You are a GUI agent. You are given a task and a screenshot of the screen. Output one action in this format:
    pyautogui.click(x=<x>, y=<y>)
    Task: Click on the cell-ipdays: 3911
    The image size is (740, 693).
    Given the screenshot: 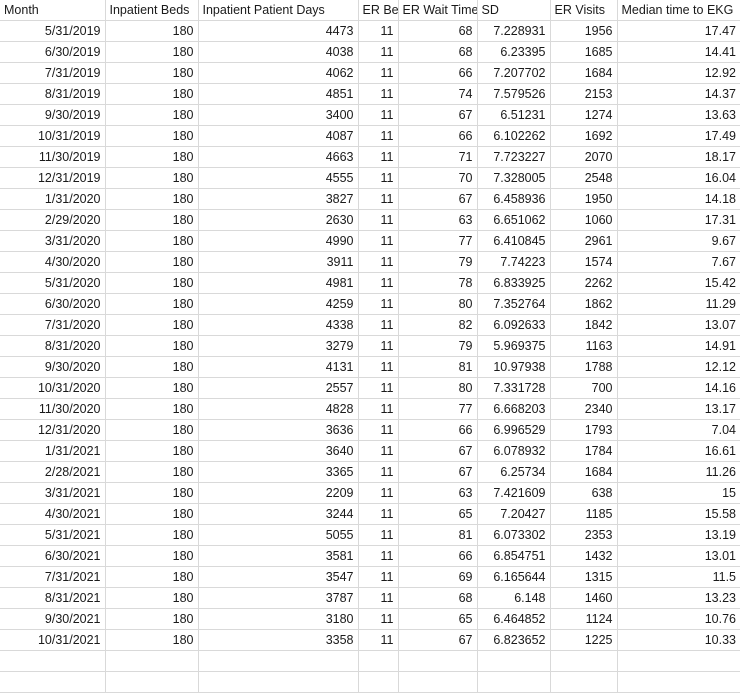 What is the action you would take?
    pyautogui.click(x=278, y=262)
    